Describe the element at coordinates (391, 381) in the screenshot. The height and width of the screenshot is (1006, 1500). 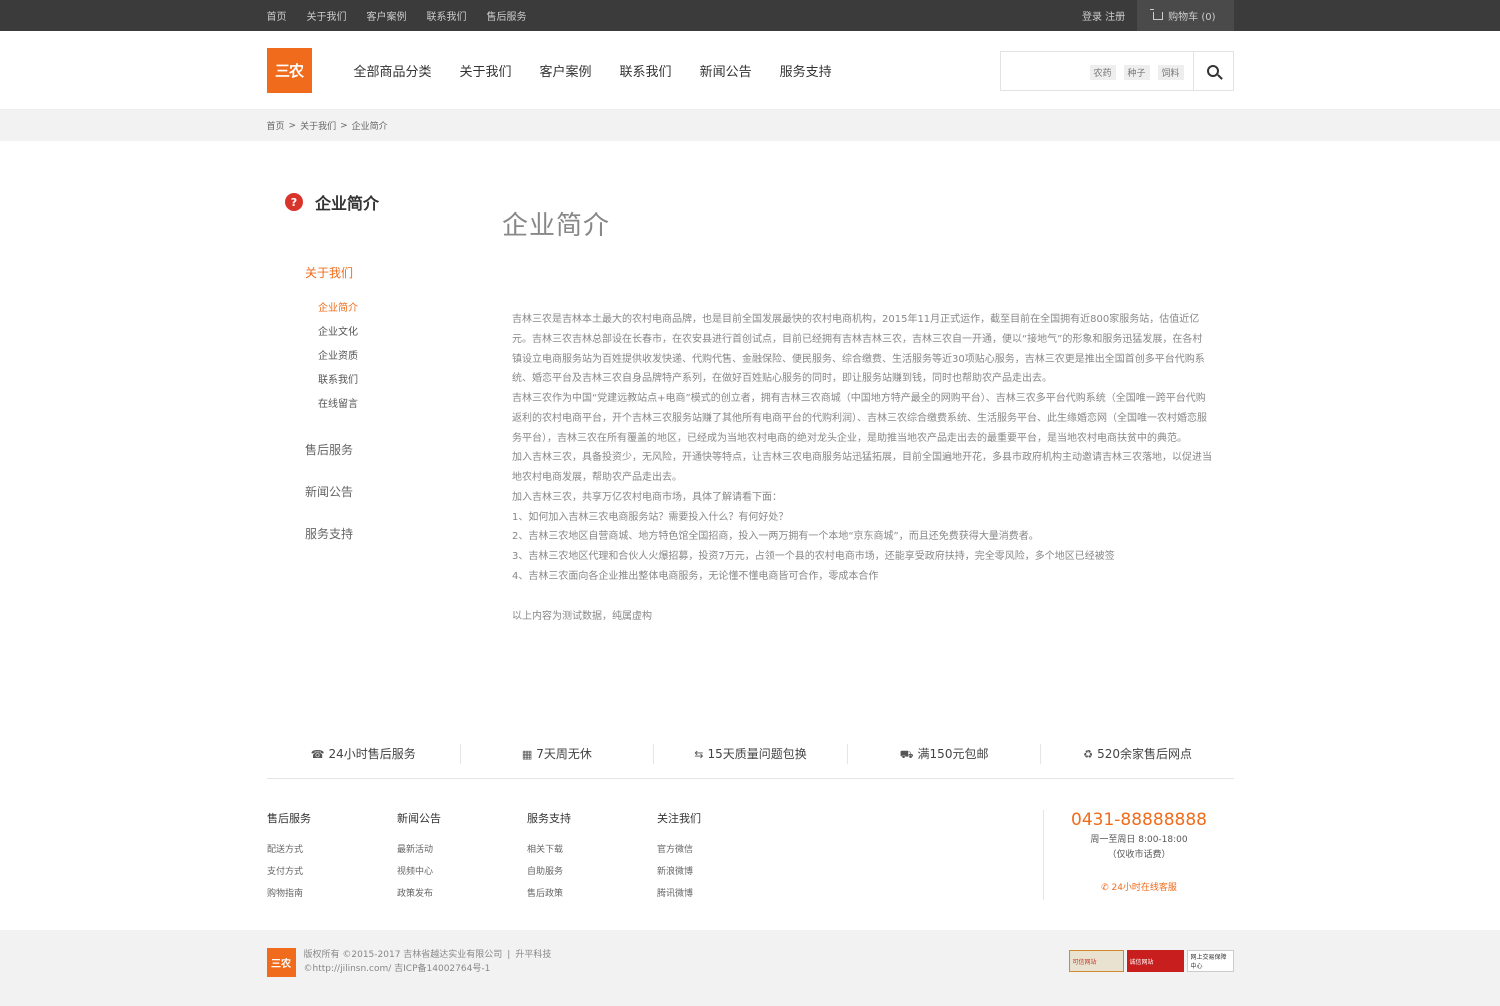
I see `sidebar-item-contact: 联系我们` at that location.